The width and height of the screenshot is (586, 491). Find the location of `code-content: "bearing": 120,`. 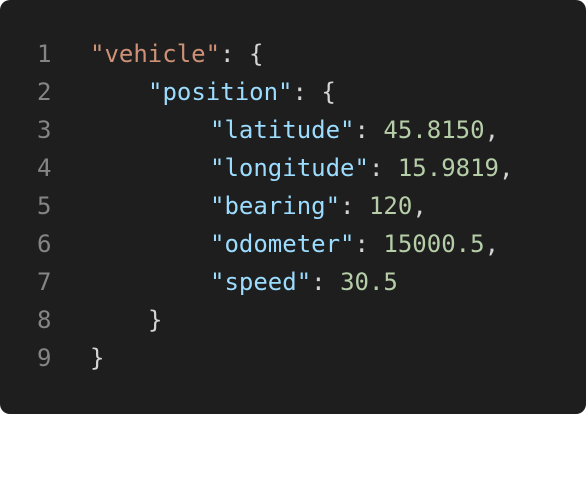

code-content: "bearing": 120, is located at coordinates (258, 206).